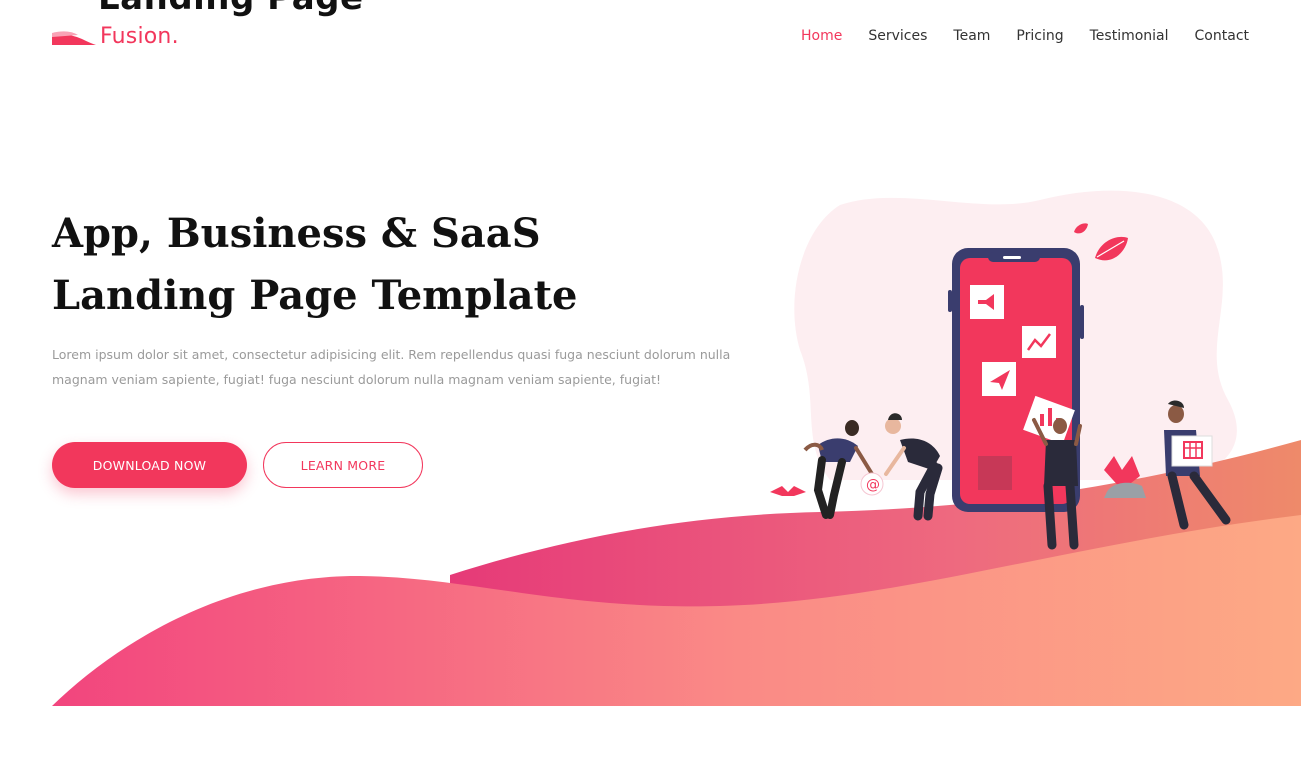 The image size is (1301, 772). Describe the element at coordinates (999, 379) in the screenshot. I see `paper-plane-icon` at that location.